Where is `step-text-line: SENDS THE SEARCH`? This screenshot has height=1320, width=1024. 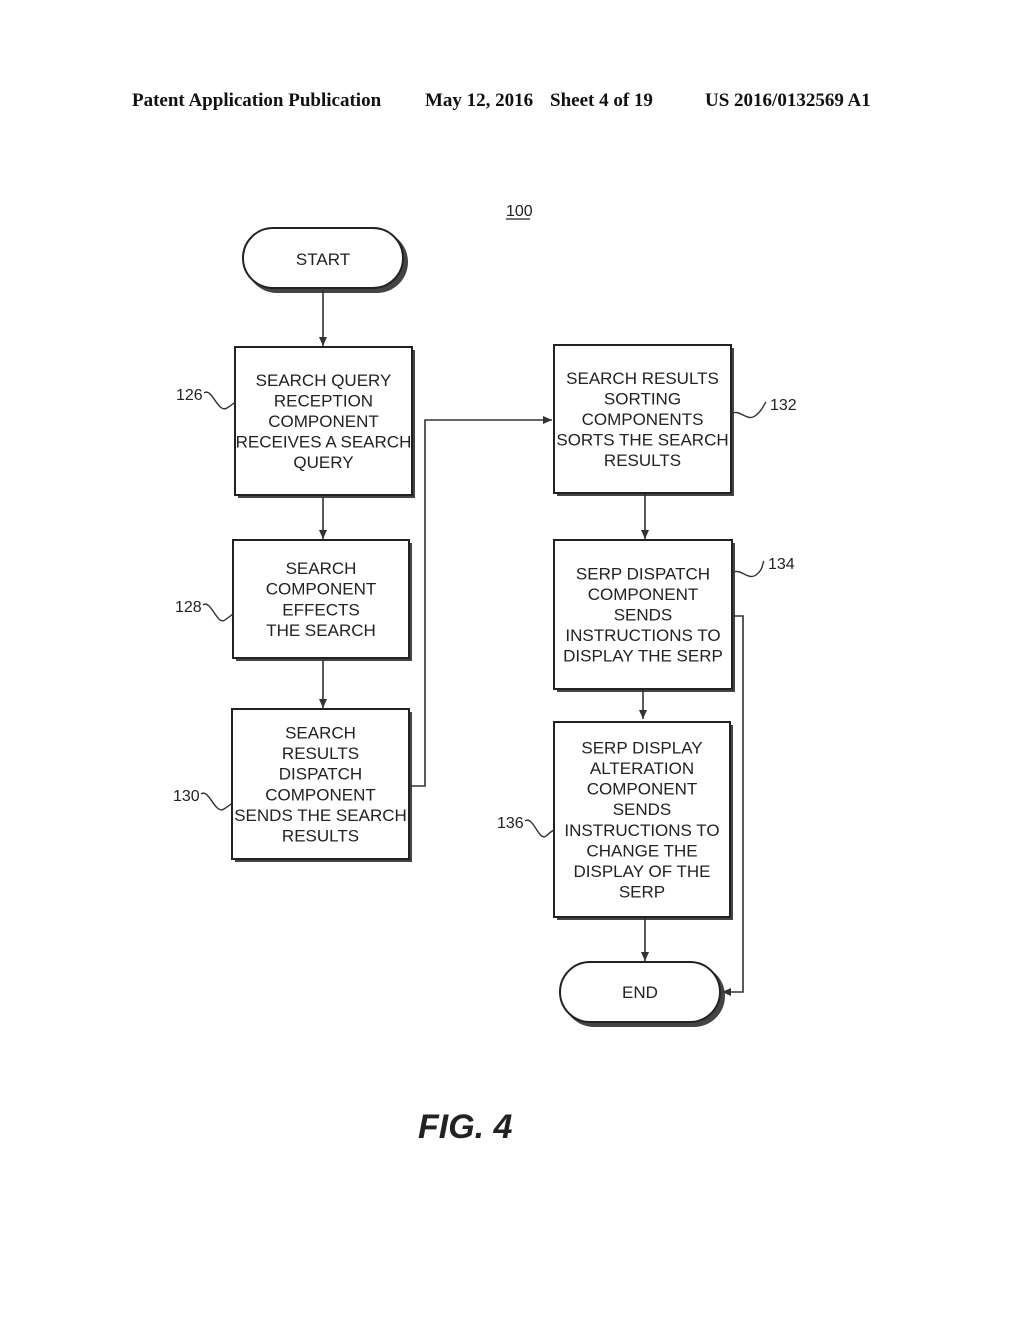
step-text-line: SENDS THE SEARCH is located at coordinates (320, 815).